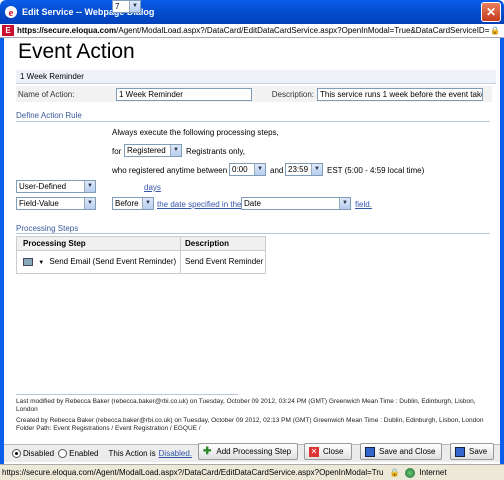 The width and height of the screenshot is (504, 480). I want to click on time-to-select: 23:59 ▼, so click(304, 169).